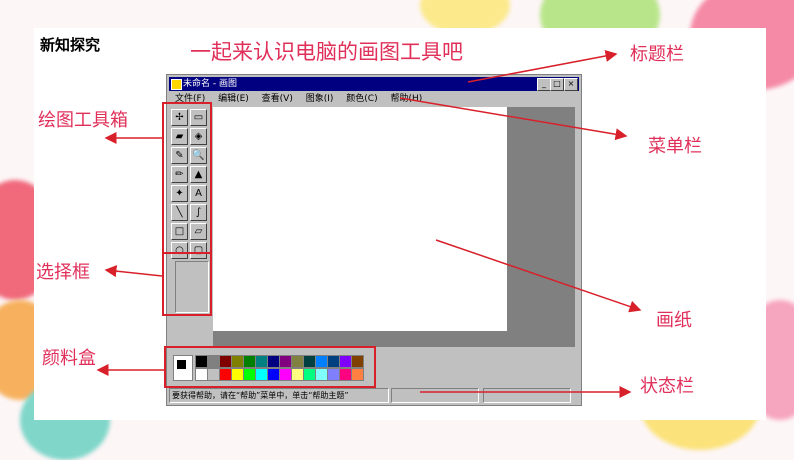 This screenshot has height=460, width=794. What do you see at coordinates (133, 271) in the screenshot?
I see `arrow-selection` at bounding box center [133, 271].